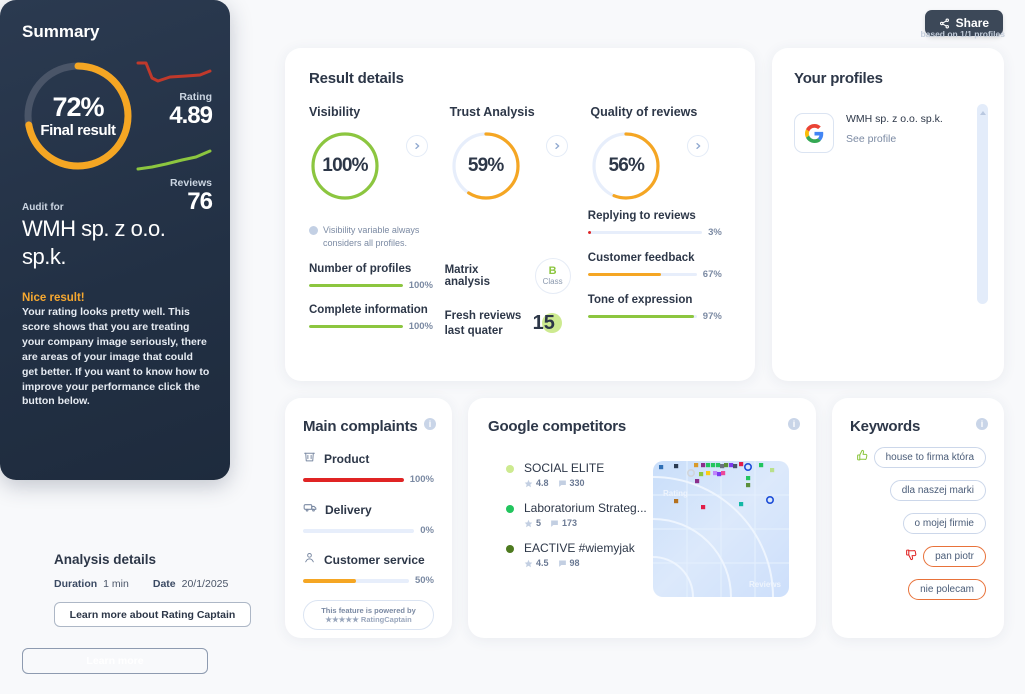 The width and height of the screenshot is (1025, 694). What do you see at coordinates (78, 130) in the screenshot?
I see `final-result-sub: Final result` at bounding box center [78, 130].